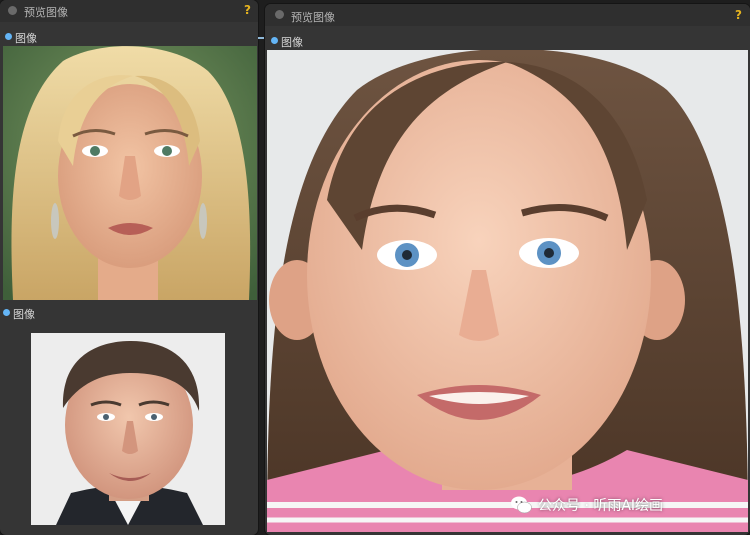 Image resolution: width=750 pixels, height=535 pixels. I want to click on output-slot-image-1: 图像, so click(35, 37).